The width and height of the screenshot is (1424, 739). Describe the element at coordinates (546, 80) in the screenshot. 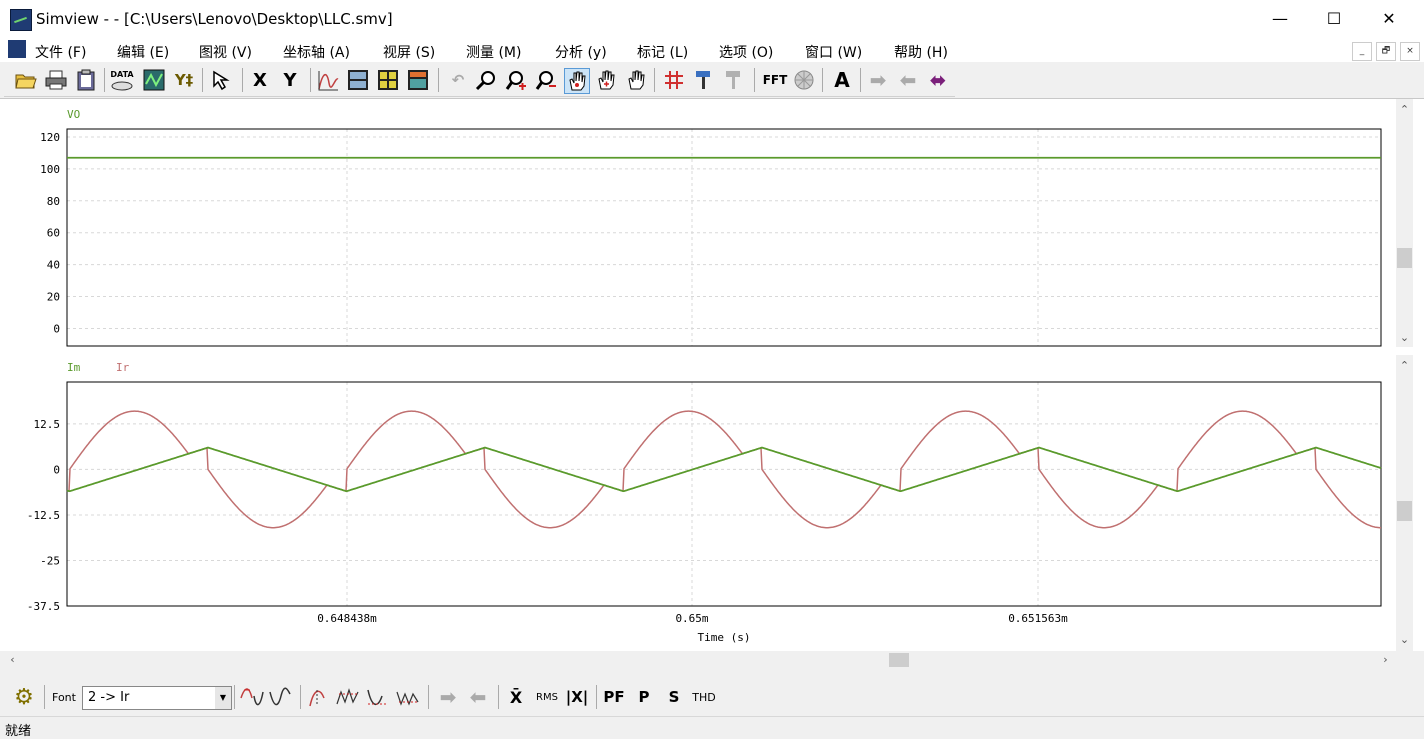

I see `zoom-out-icon` at that location.